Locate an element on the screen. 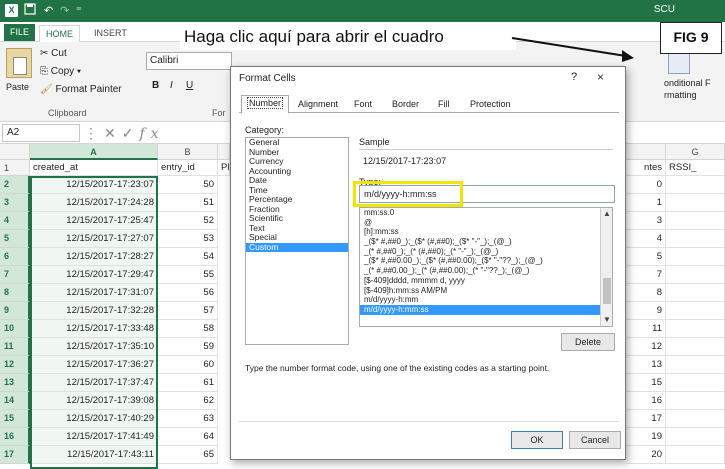 This screenshot has width=725, height=469. header-cell-ntes: ntes is located at coordinates (646, 168).